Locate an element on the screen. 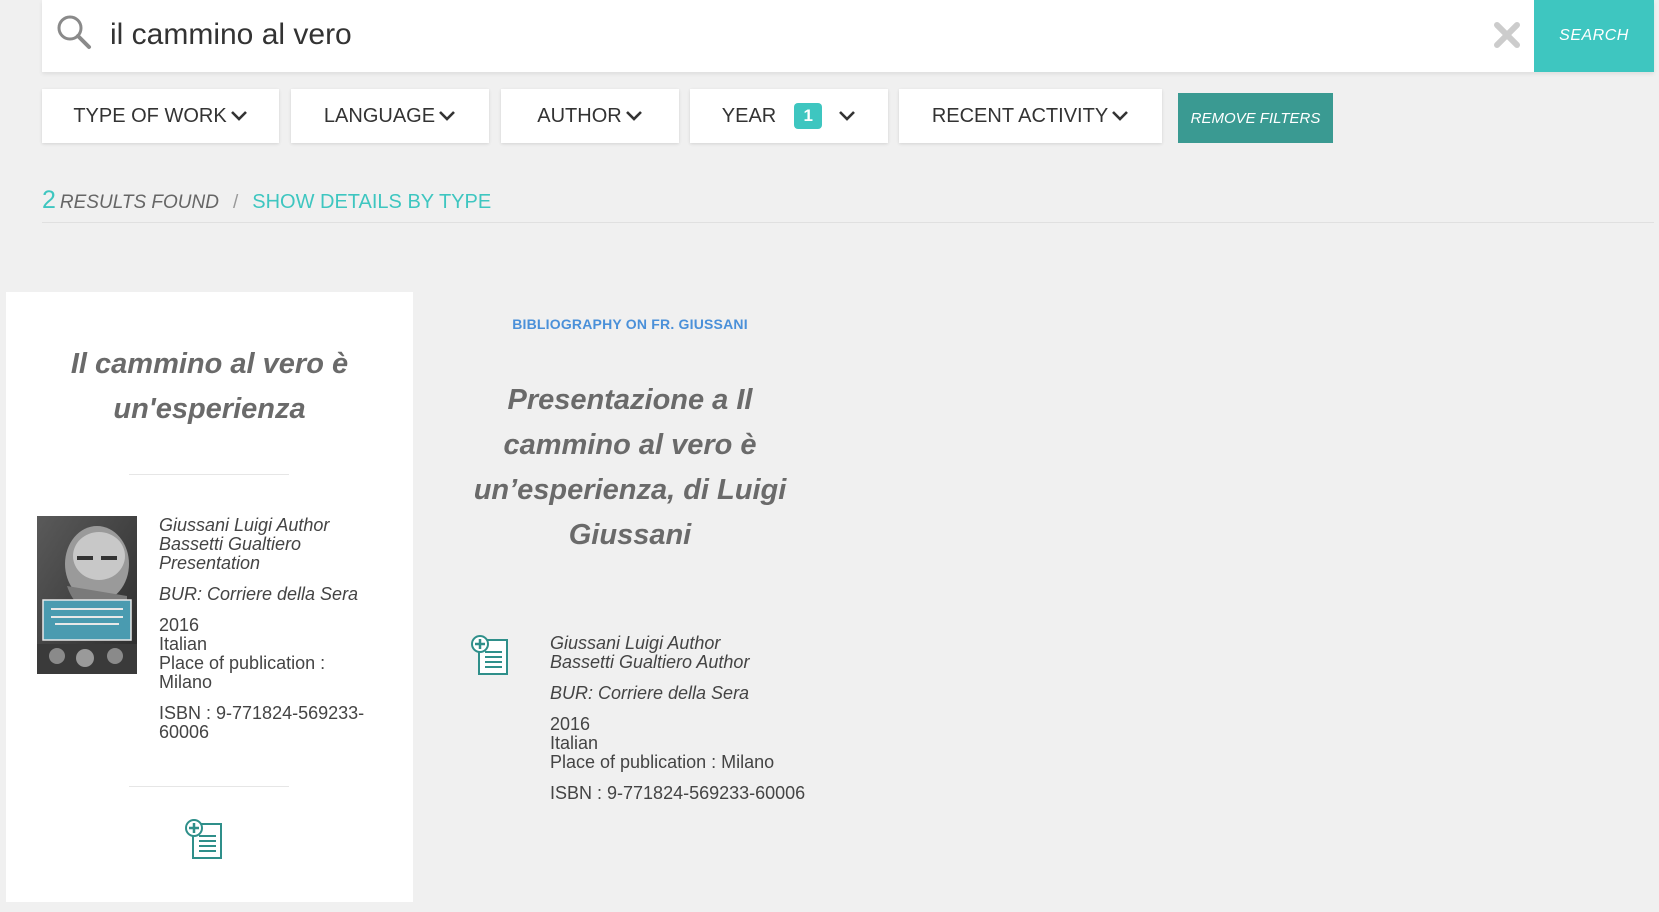 The height and width of the screenshot is (912, 1659). search-input is located at coordinates (760, 35).